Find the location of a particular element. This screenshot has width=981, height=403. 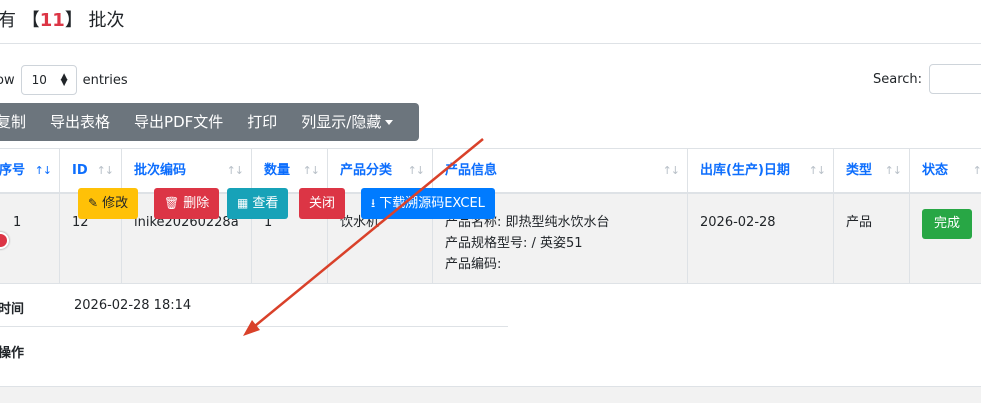

download-excel-button: ⭳ 下载溯源码EXCEL is located at coordinates (428, 203).